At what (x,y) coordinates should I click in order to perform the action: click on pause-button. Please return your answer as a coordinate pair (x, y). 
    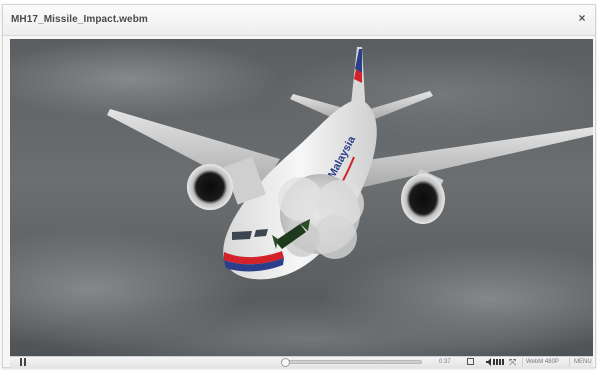
    Looking at the image, I should click on (23, 362).